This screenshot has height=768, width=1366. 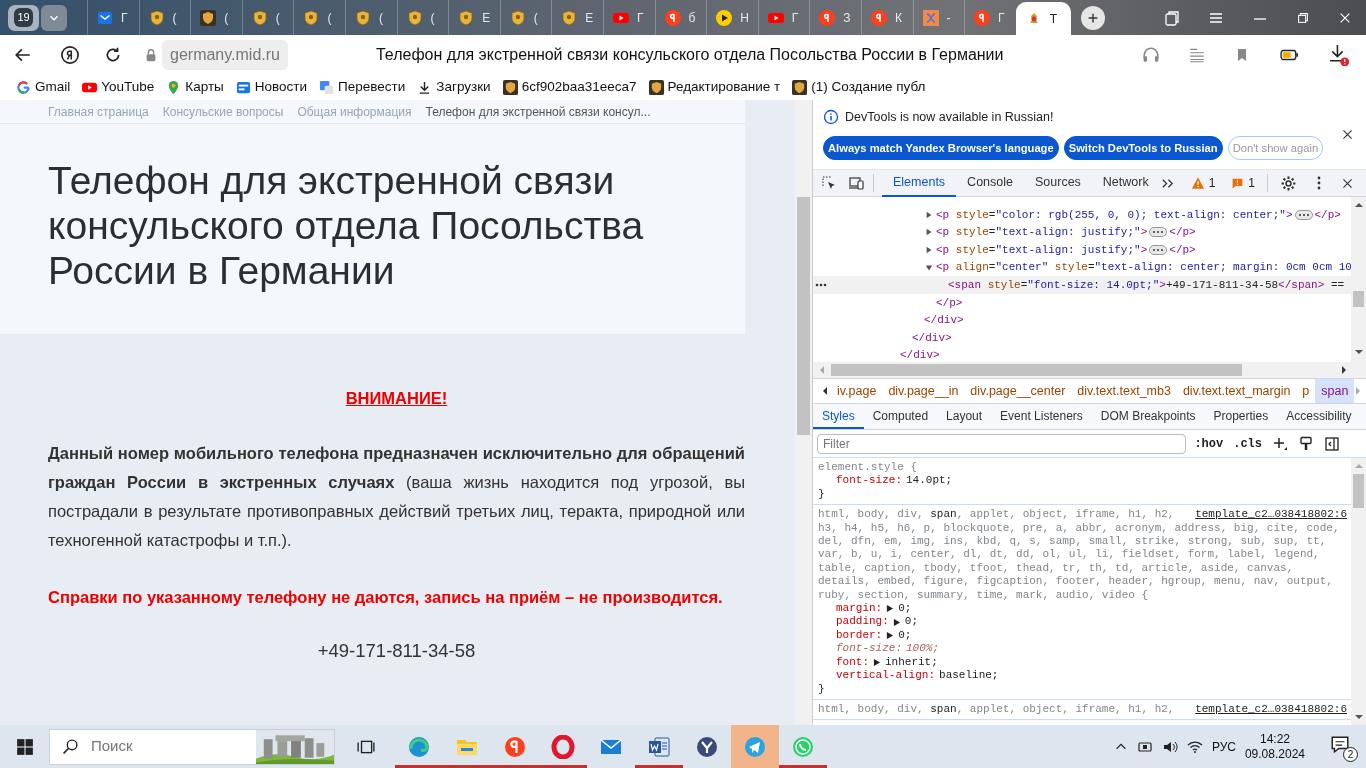 I want to click on bookmark-link: Перевести, so click(x=362, y=87).